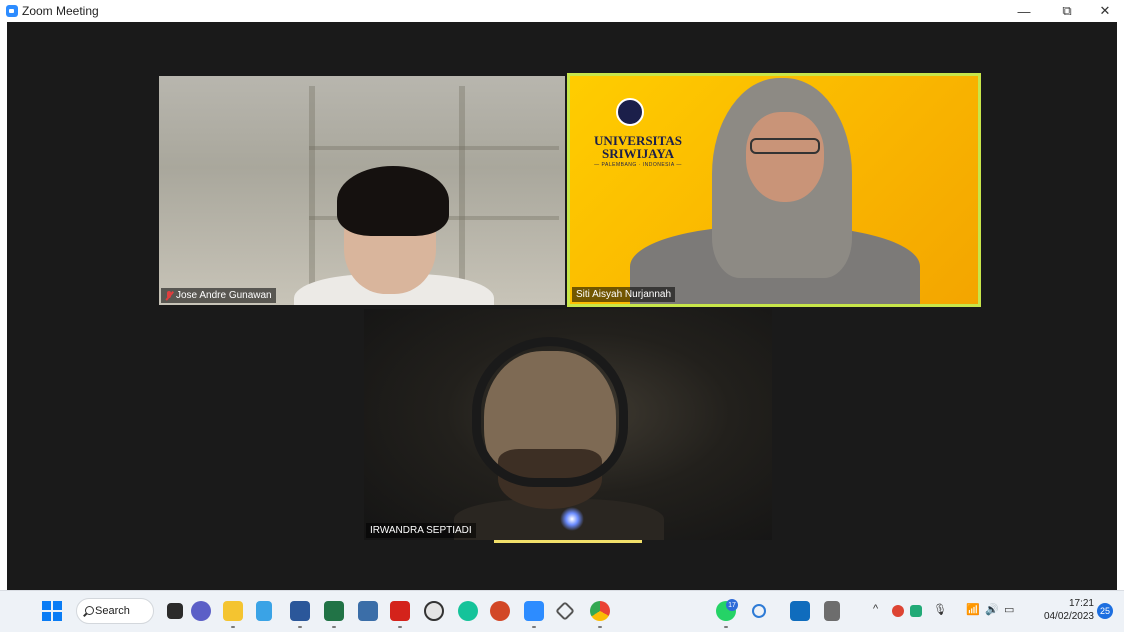 This screenshot has height=632, width=1124. I want to click on whatsapp-badge: 17, so click(732, 605).